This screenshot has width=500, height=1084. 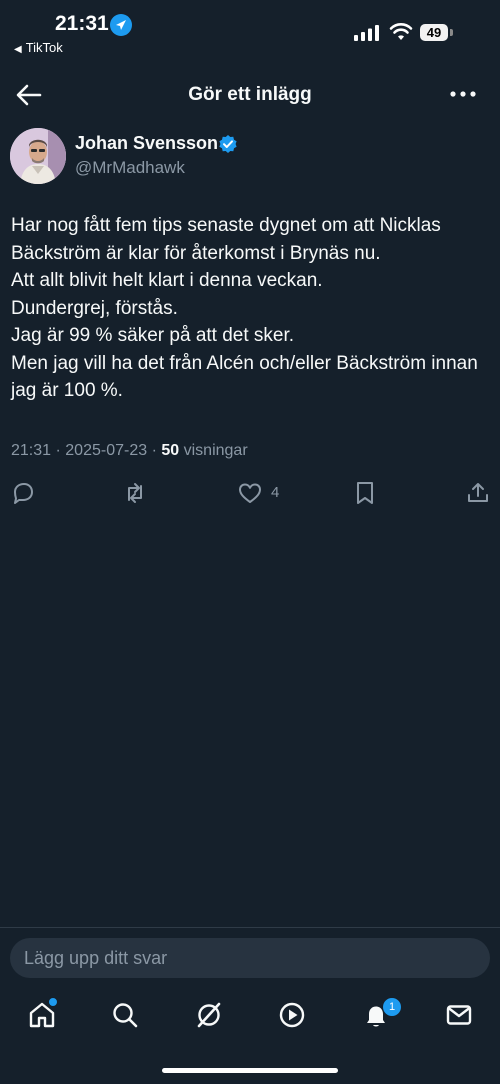 What do you see at coordinates (401, 31) in the screenshot?
I see `wifi-icon` at bounding box center [401, 31].